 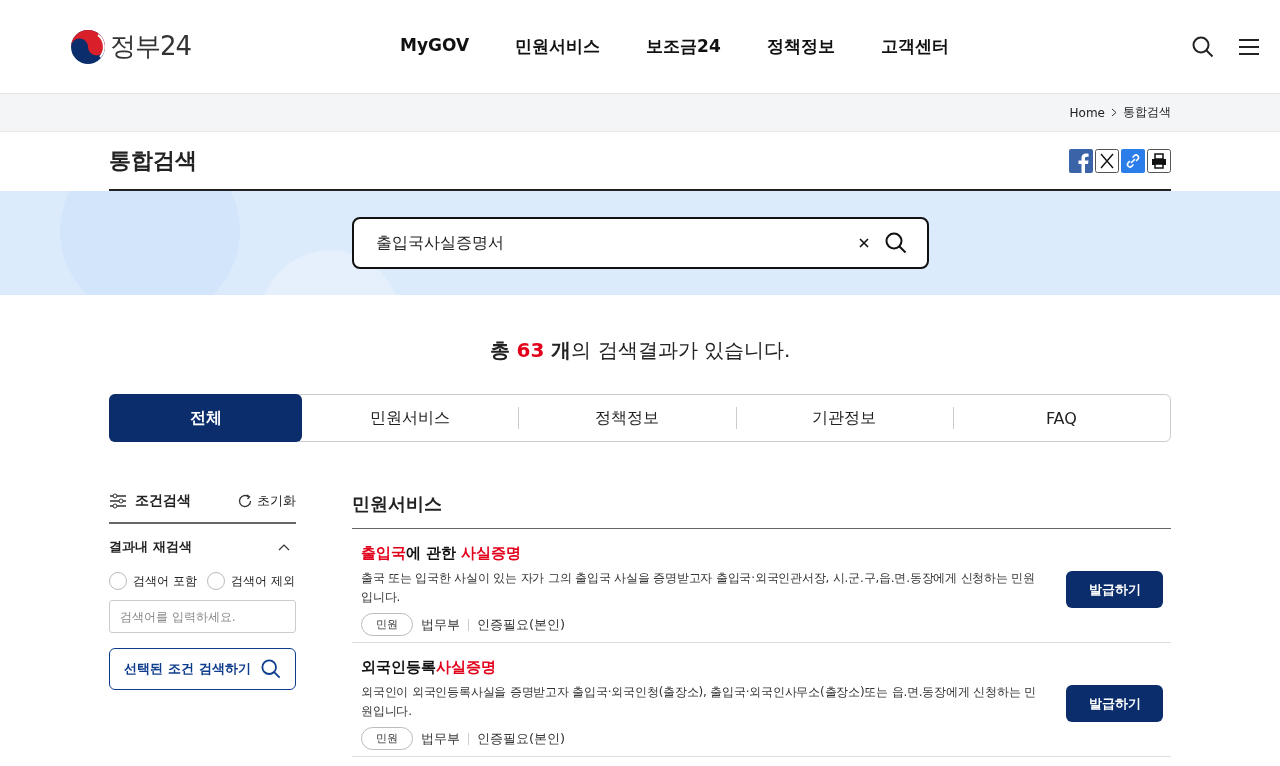 I want to click on result-description: 출국 또는 입국한 사실이 있는 자가 그의 출입국 사실을 증명받고자 출입국·외국인관서장, 시.군.구,읍.면.동장에게 신청하는 민원입니다., so click(x=699, y=588).